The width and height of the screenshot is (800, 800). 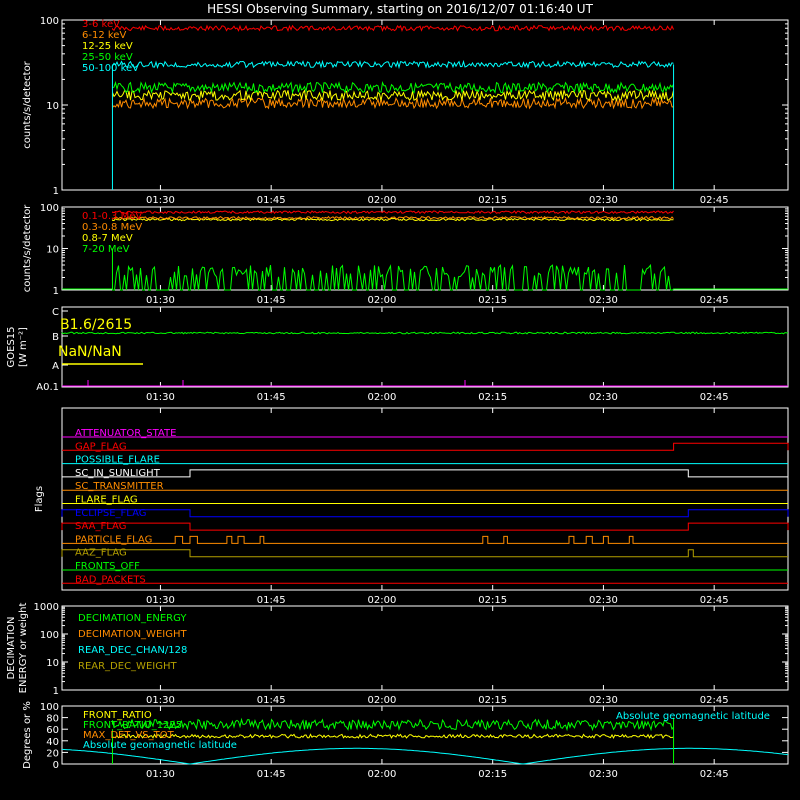 What do you see at coordinates (39, 499) in the screenshot?
I see `y-axis-label: Flags` at bounding box center [39, 499].